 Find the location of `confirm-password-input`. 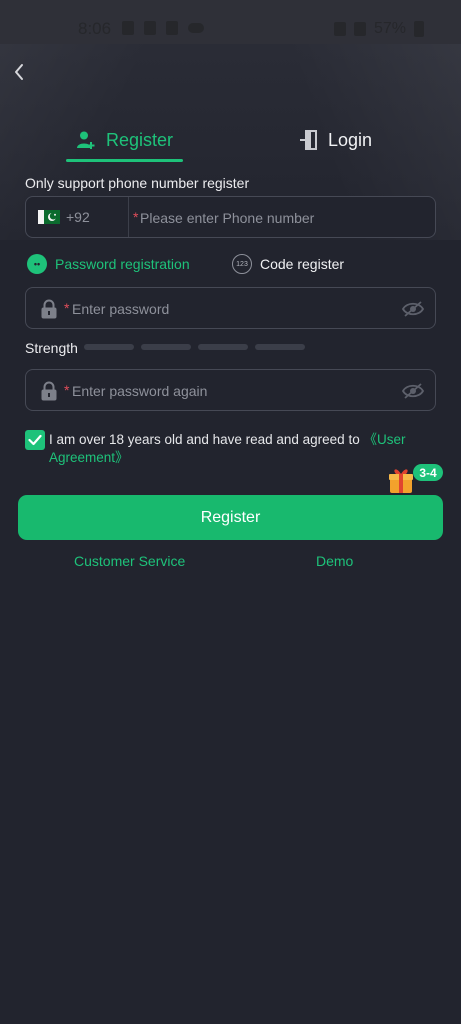

confirm-password-input is located at coordinates (232, 391).